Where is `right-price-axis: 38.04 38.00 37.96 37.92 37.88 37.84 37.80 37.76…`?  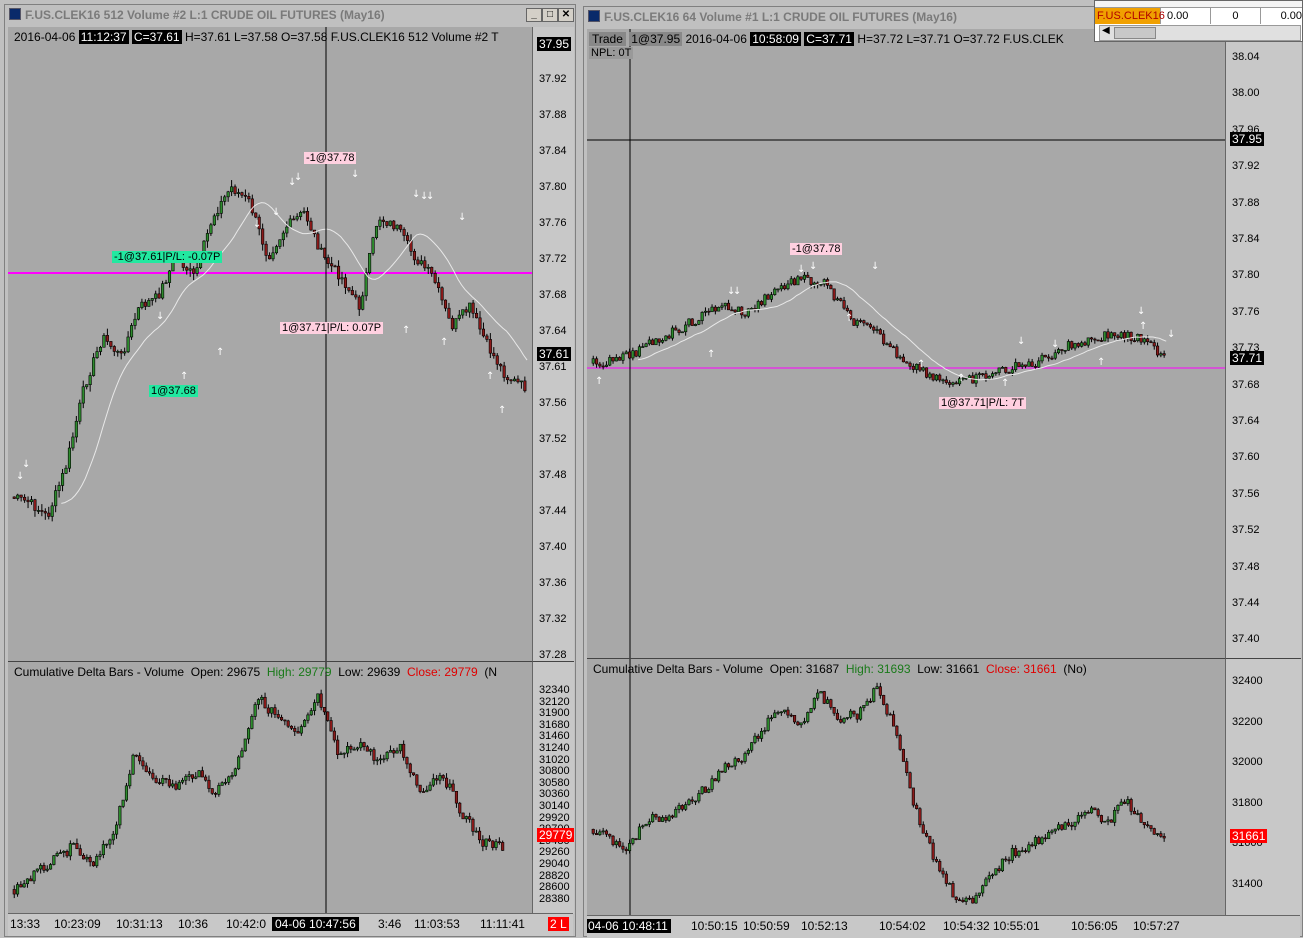 right-price-axis: 38.04 38.00 37.96 37.92 37.88 37.84 37.80 37.76… is located at coordinates (1263, 343).